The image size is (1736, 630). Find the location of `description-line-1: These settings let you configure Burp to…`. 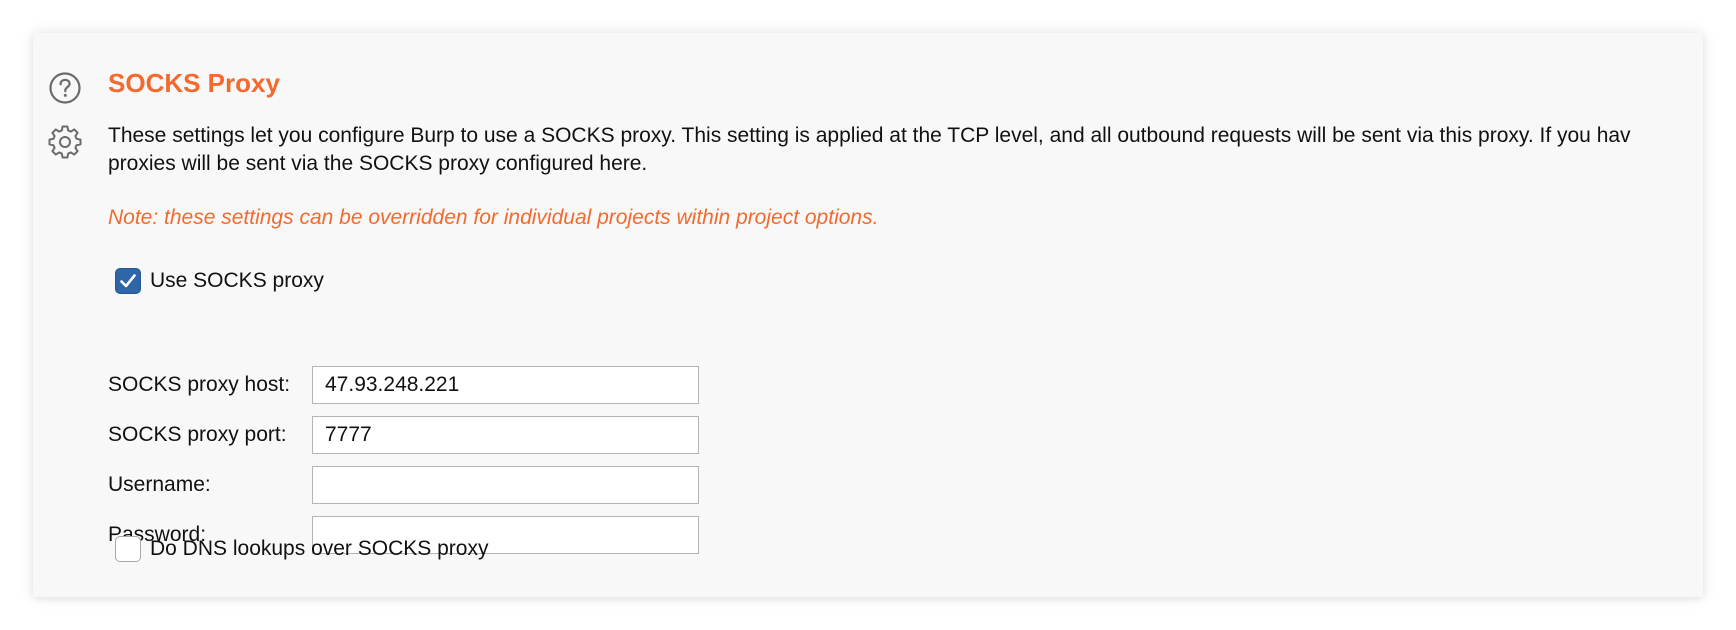

description-line-1: These settings let you configure Burp to… is located at coordinates (869, 135).